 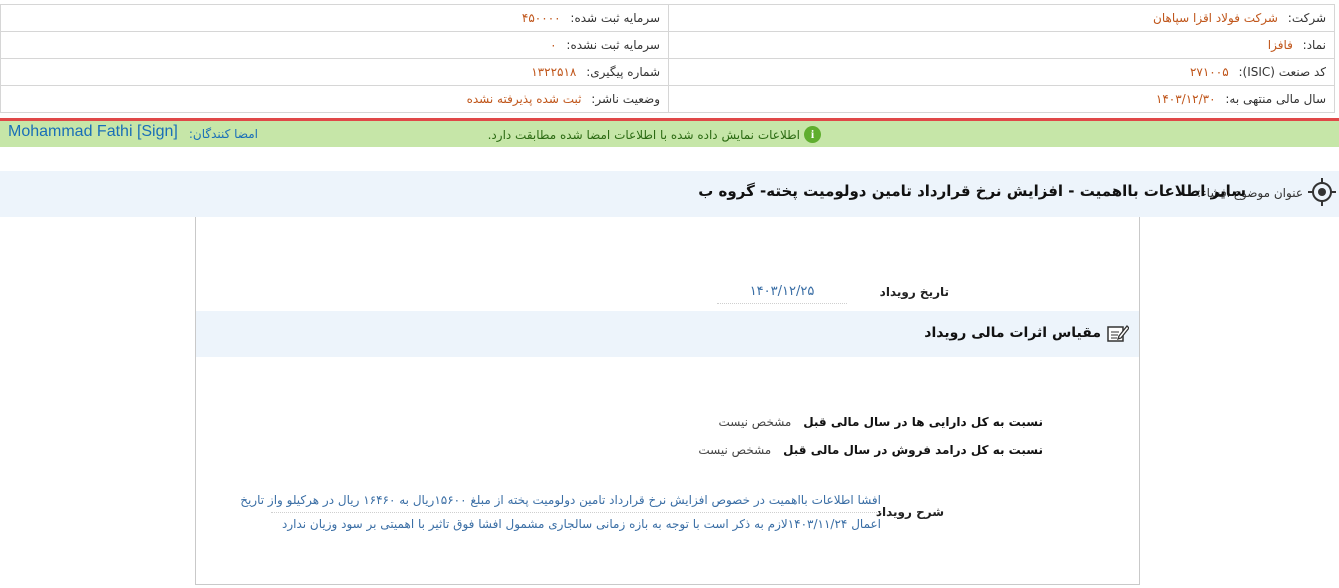 I want to click on edit-icon, so click(x=1118, y=333).